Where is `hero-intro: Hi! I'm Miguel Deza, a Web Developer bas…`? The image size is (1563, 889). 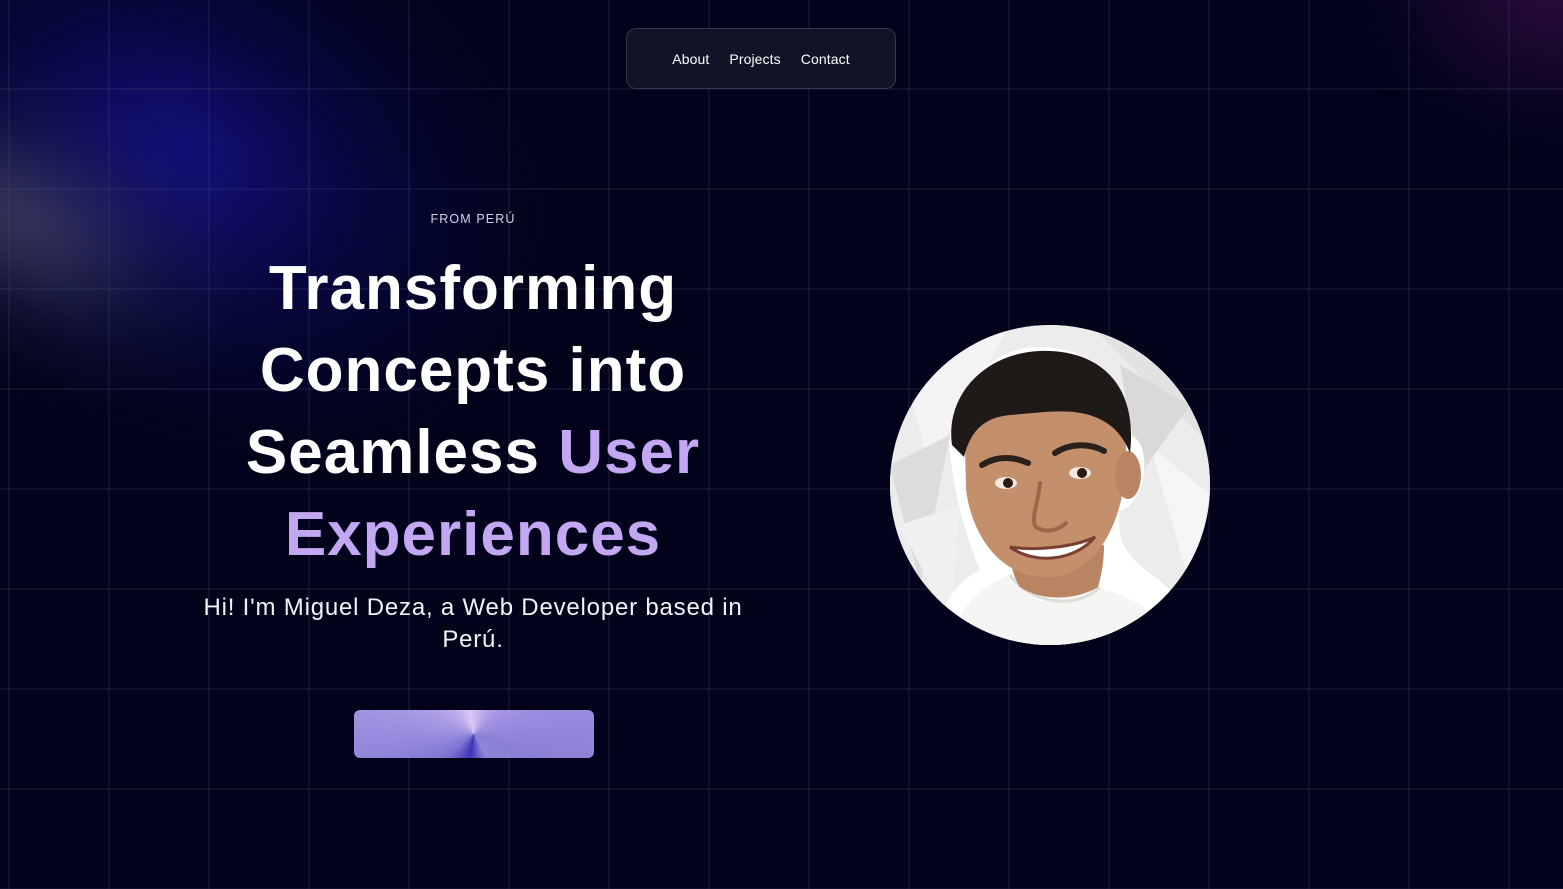 hero-intro: Hi! I'm Miguel Deza, a Web Developer bas… is located at coordinates (473, 623).